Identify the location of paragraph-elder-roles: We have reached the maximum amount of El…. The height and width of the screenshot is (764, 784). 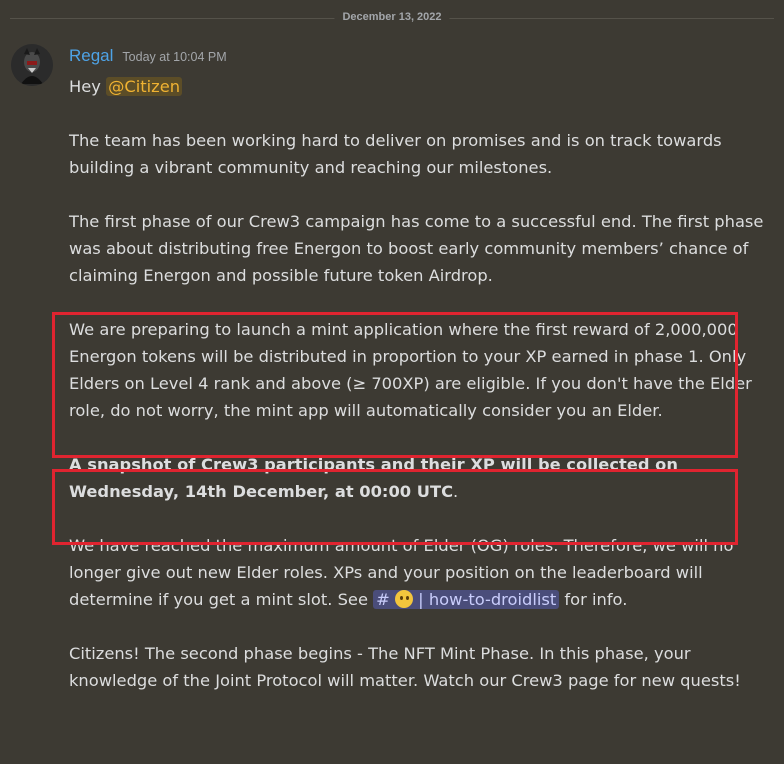
(419, 572).